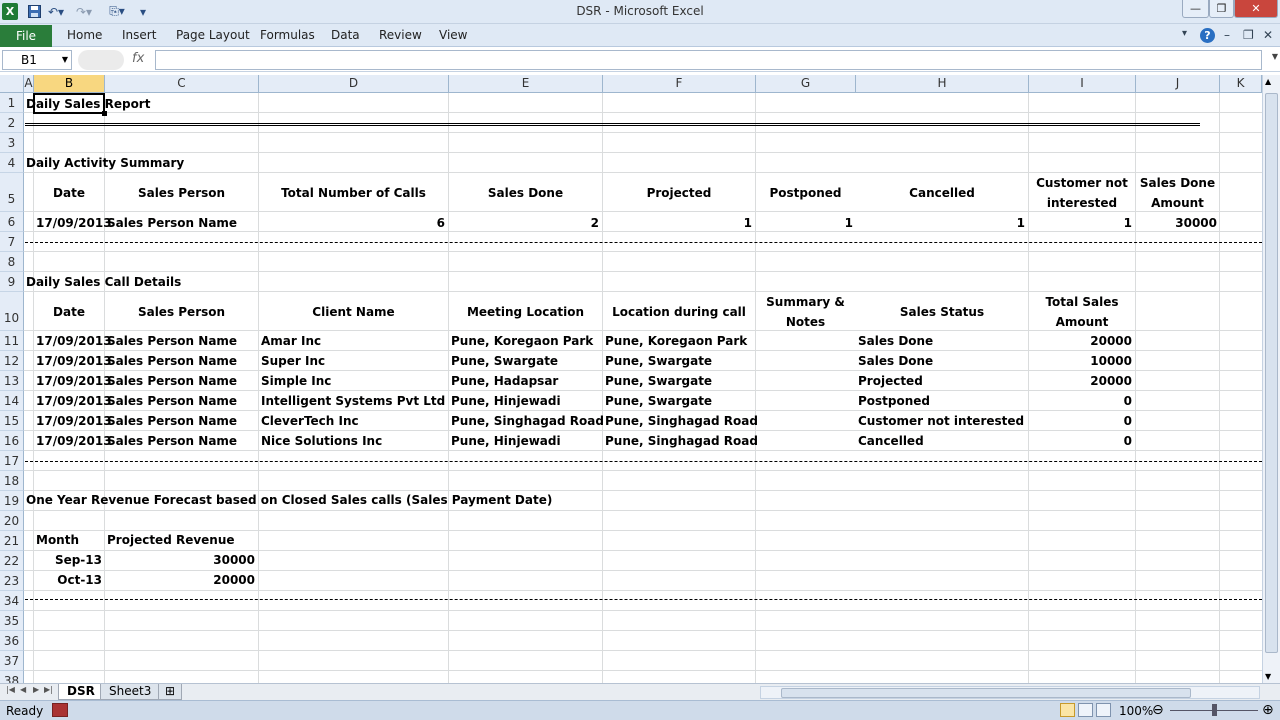 The width and height of the screenshot is (1280, 720). Describe the element at coordinates (1268, 710) in the screenshot. I see `zoom-in-icon: ⊕` at that location.